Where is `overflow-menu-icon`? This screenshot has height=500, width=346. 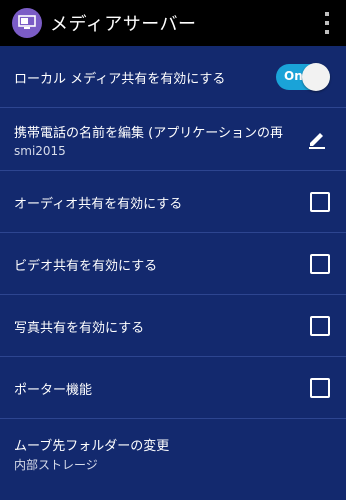 overflow-menu-icon is located at coordinates (327, 23).